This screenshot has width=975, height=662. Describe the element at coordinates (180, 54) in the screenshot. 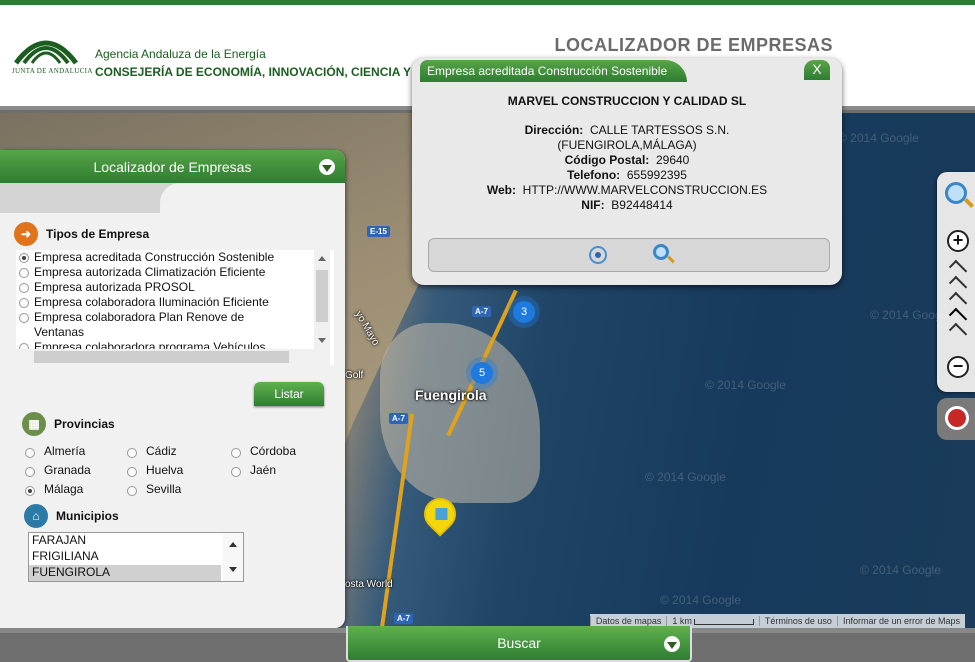

I see `agency-name: Agencia Andaluza de la Energía` at that location.